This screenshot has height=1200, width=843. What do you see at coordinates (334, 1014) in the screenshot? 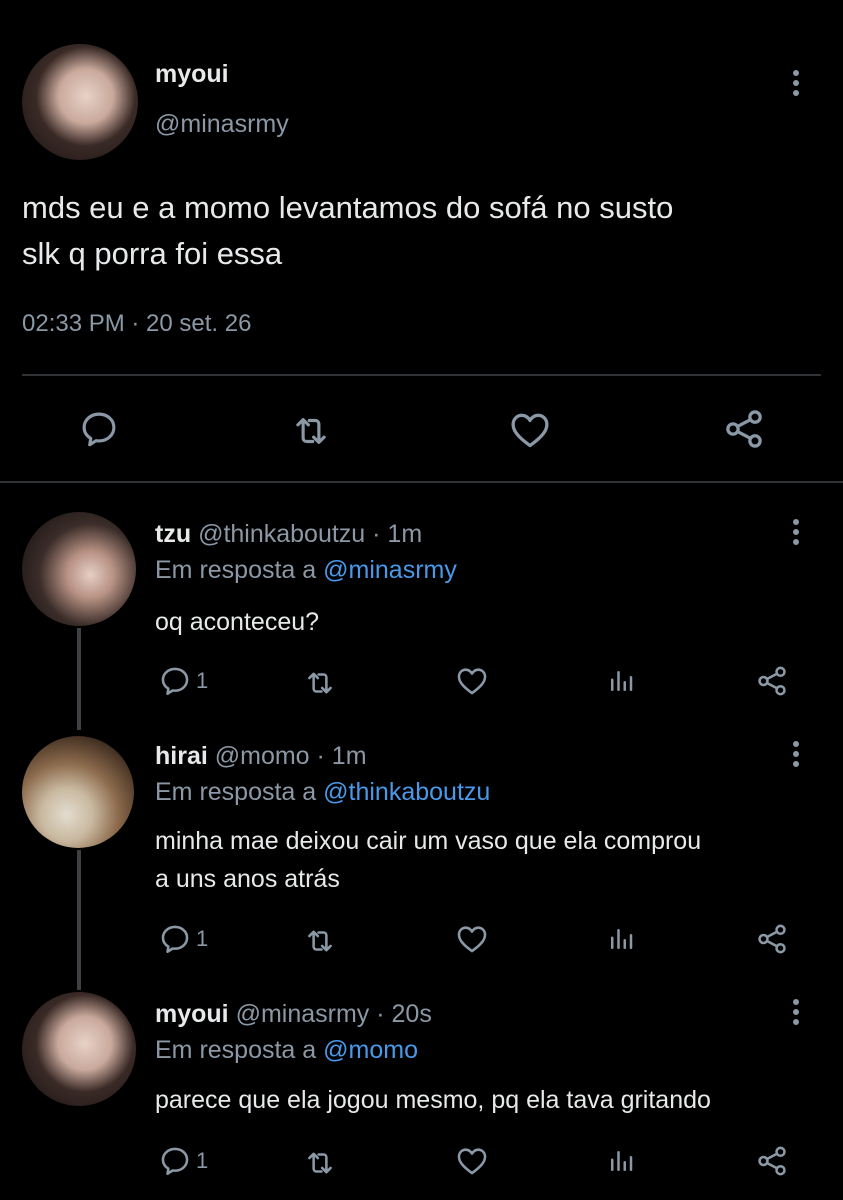
I see `author-meta: @minasrmy · 20s` at bounding box center [334, 1014].